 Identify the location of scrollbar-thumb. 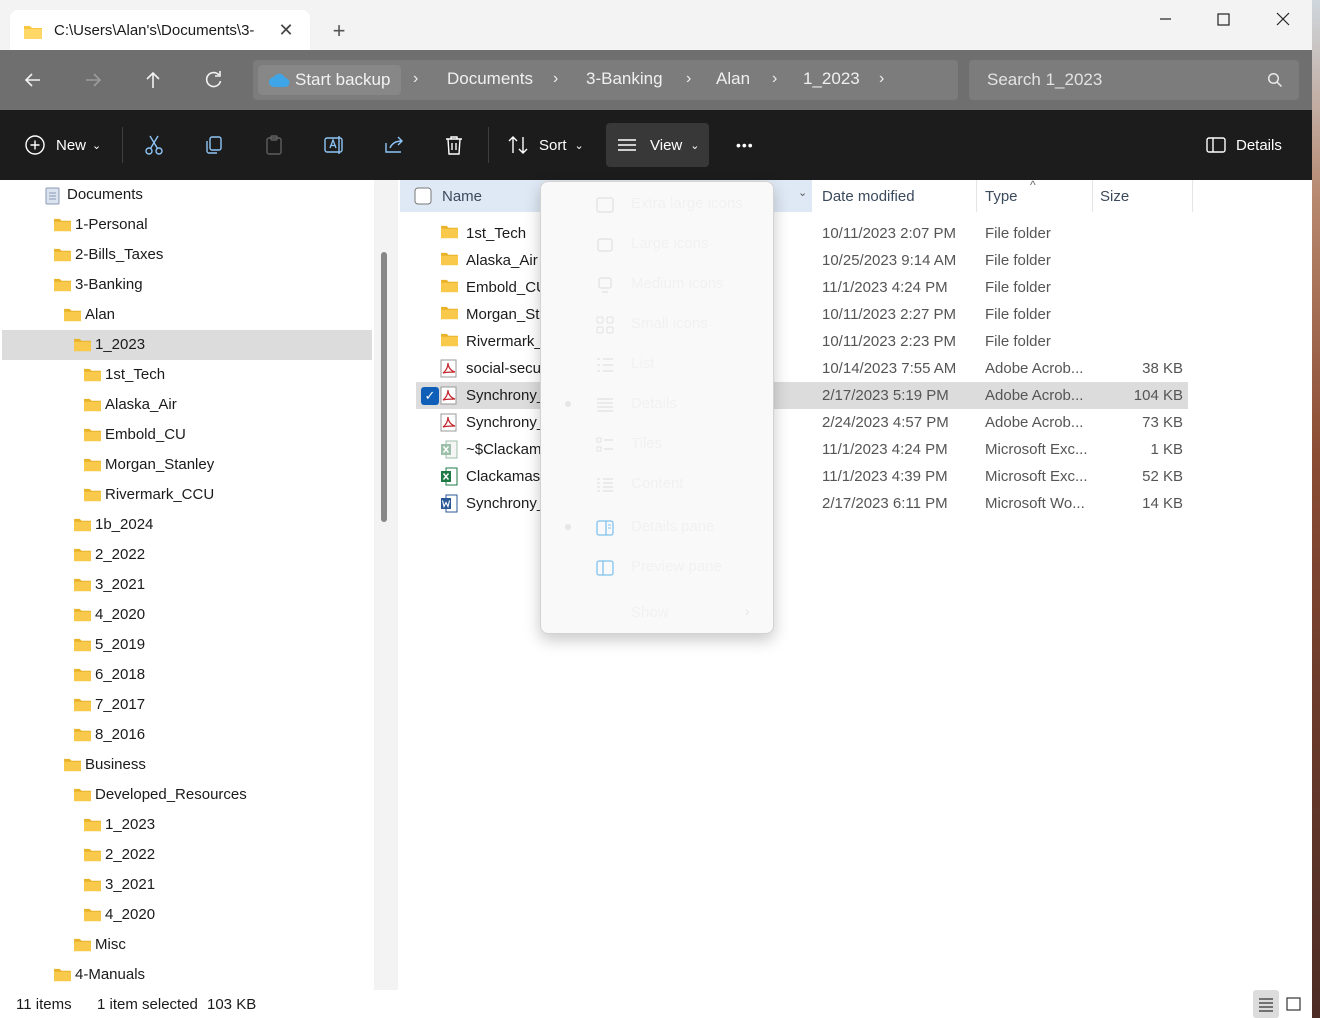
(384, 387).